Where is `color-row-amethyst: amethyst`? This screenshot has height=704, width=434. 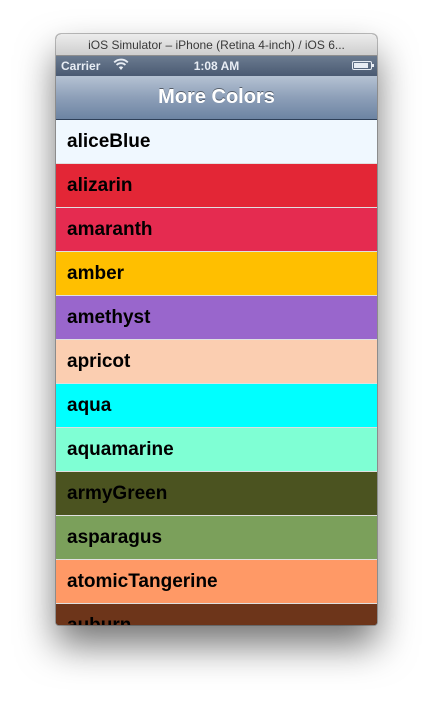
color-row-amethyst: amethyst is located at coordinates (216, 318).